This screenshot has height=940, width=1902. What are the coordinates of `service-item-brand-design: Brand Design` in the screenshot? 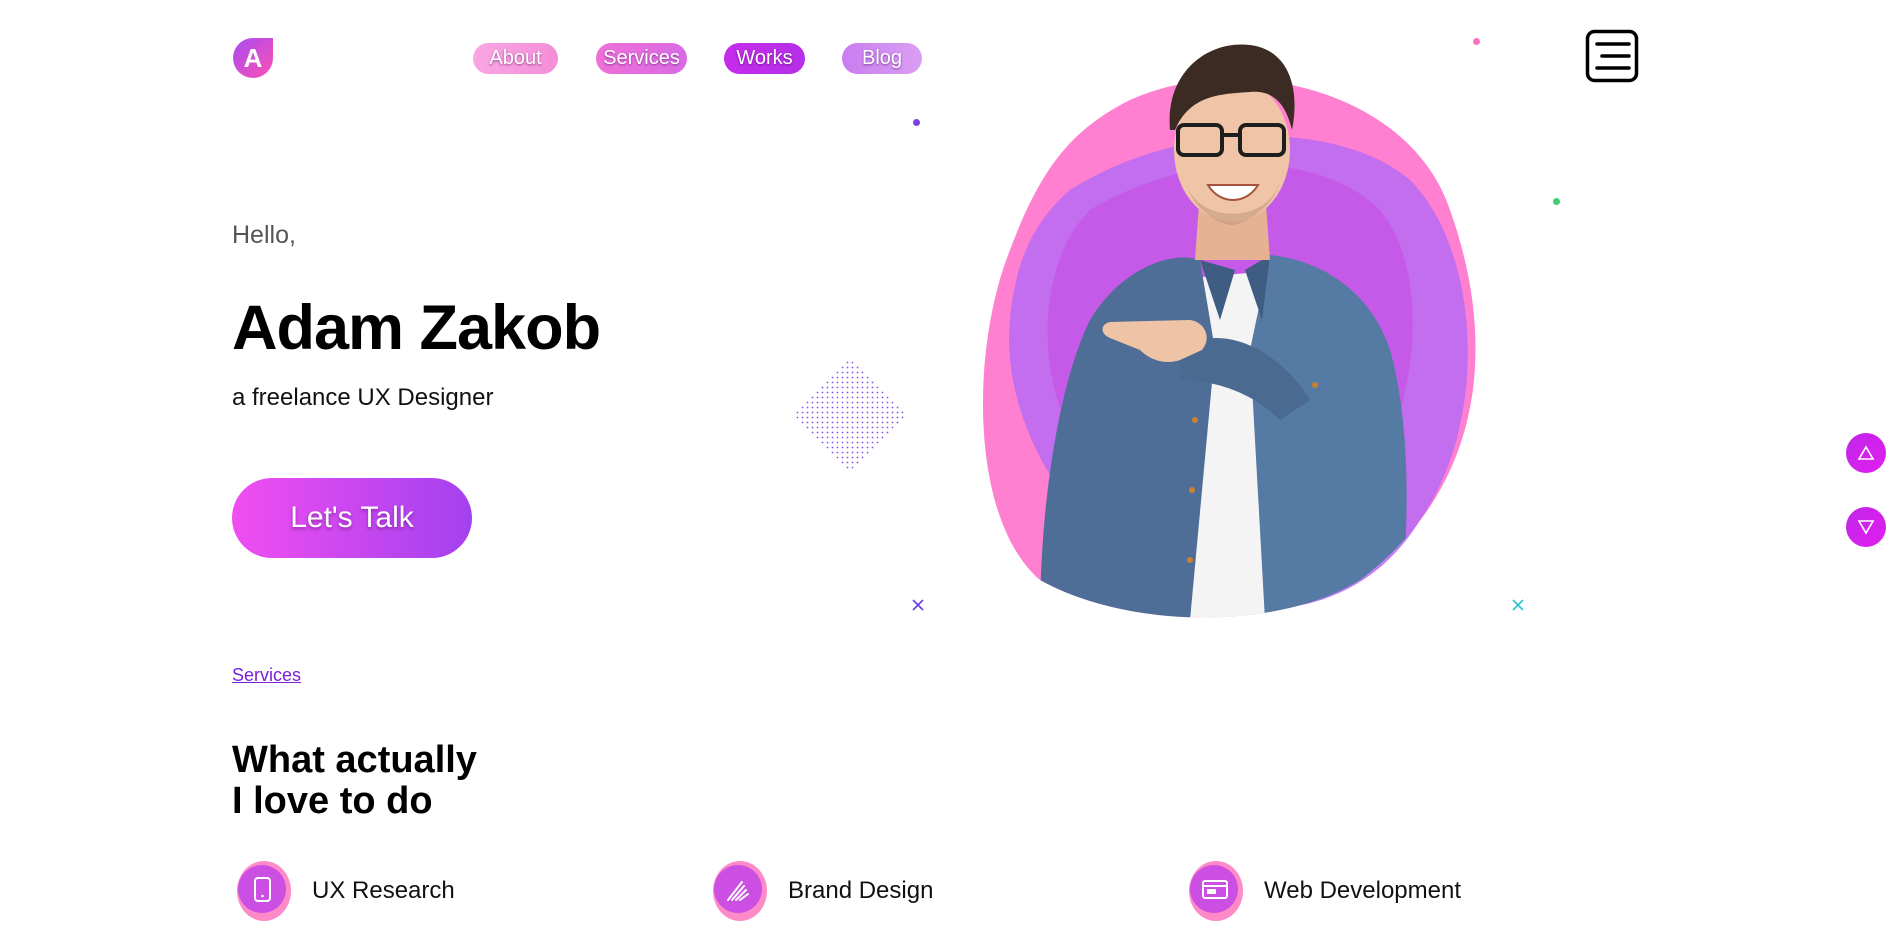 It's located at (820, 891).